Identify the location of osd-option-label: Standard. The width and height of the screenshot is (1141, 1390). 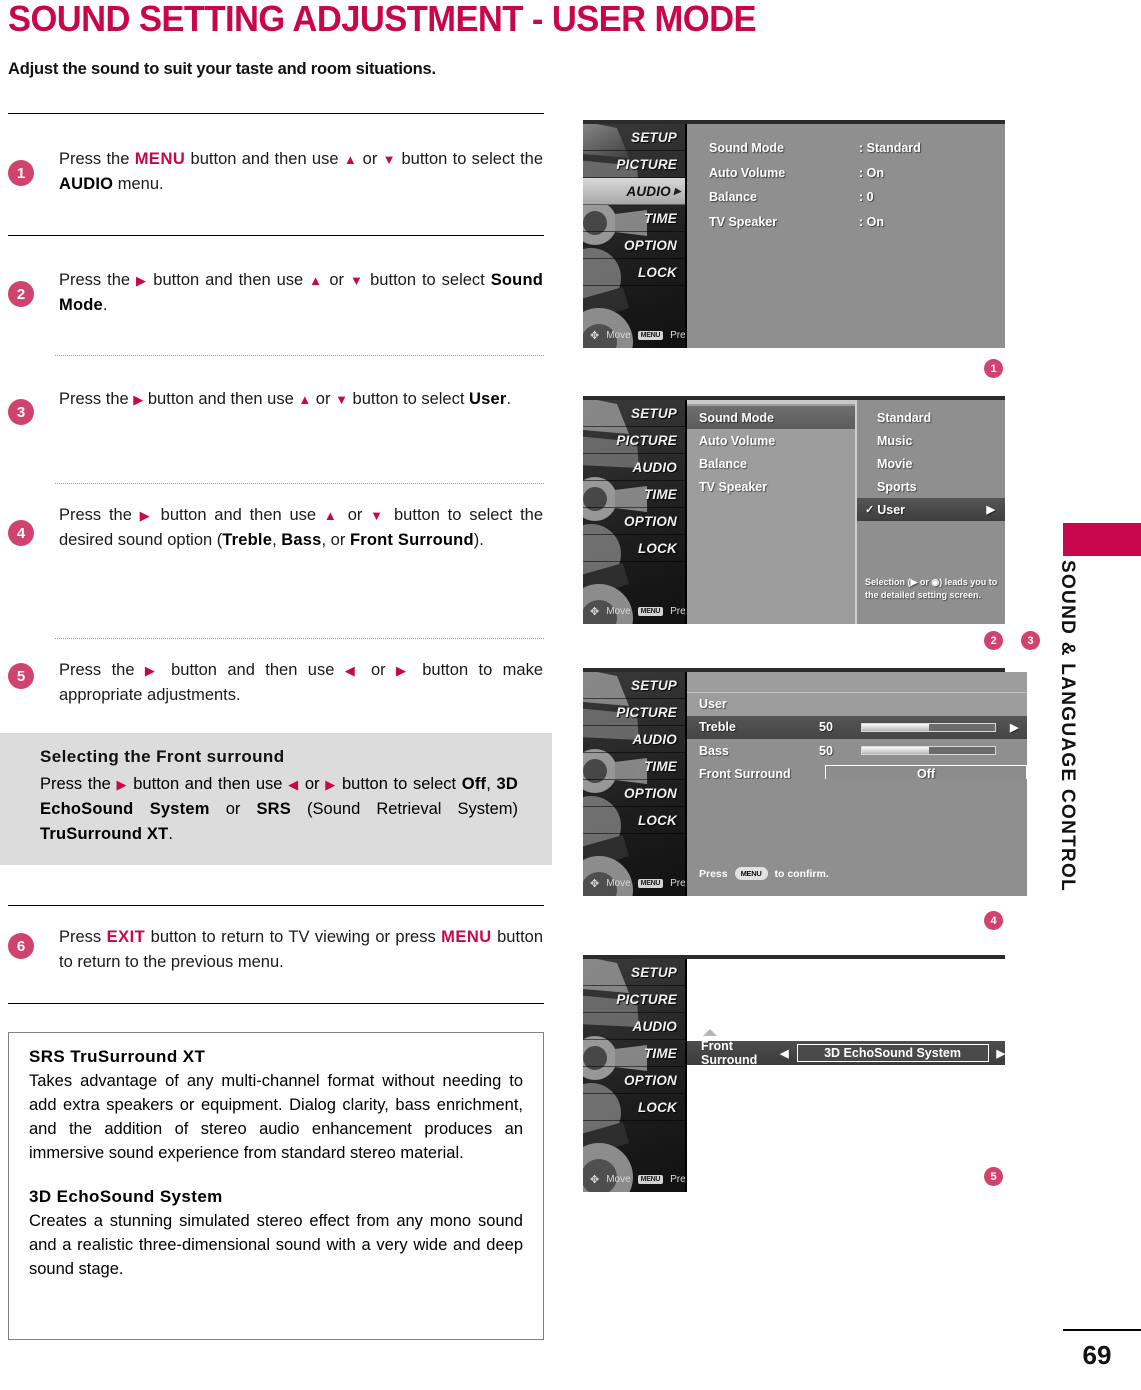
(904, 417).